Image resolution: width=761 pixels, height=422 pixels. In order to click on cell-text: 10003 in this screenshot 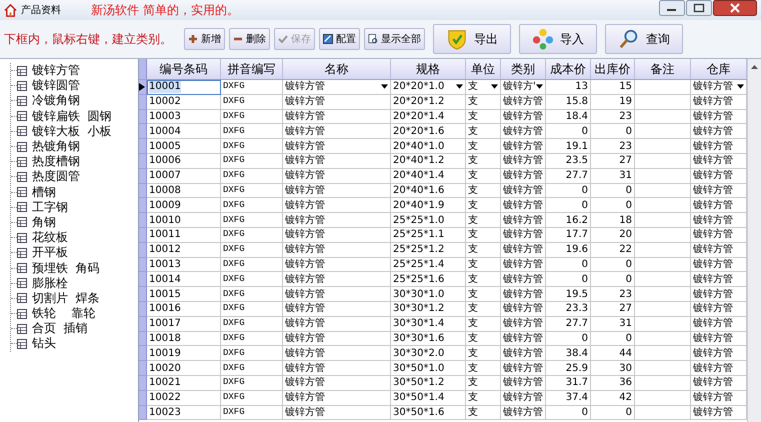, I will do `click(165, 116)`.